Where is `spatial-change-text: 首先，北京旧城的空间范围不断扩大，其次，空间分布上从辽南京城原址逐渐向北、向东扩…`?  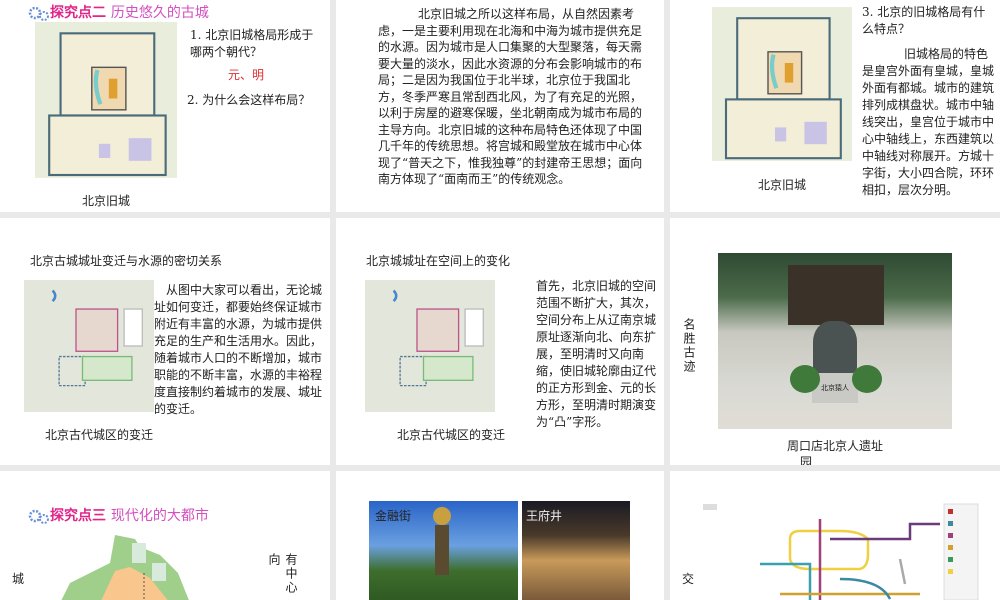 spatial-change-text: 首先，北京旧城的空间范围不断扩大，其次，空间分布上从辽南京城原址逐渐向北、向东扩… is located at coordinates (596, 354).